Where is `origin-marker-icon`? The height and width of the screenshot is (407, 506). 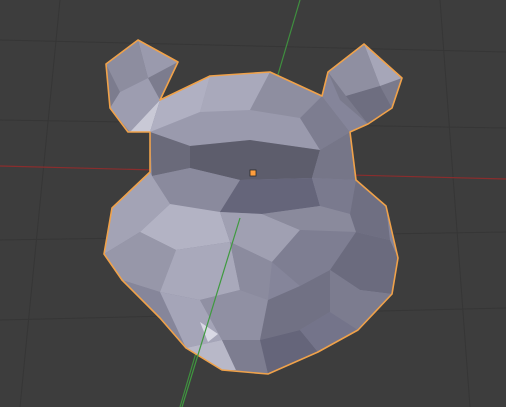
origin-marker-icon is located at coordinates (253, 173).